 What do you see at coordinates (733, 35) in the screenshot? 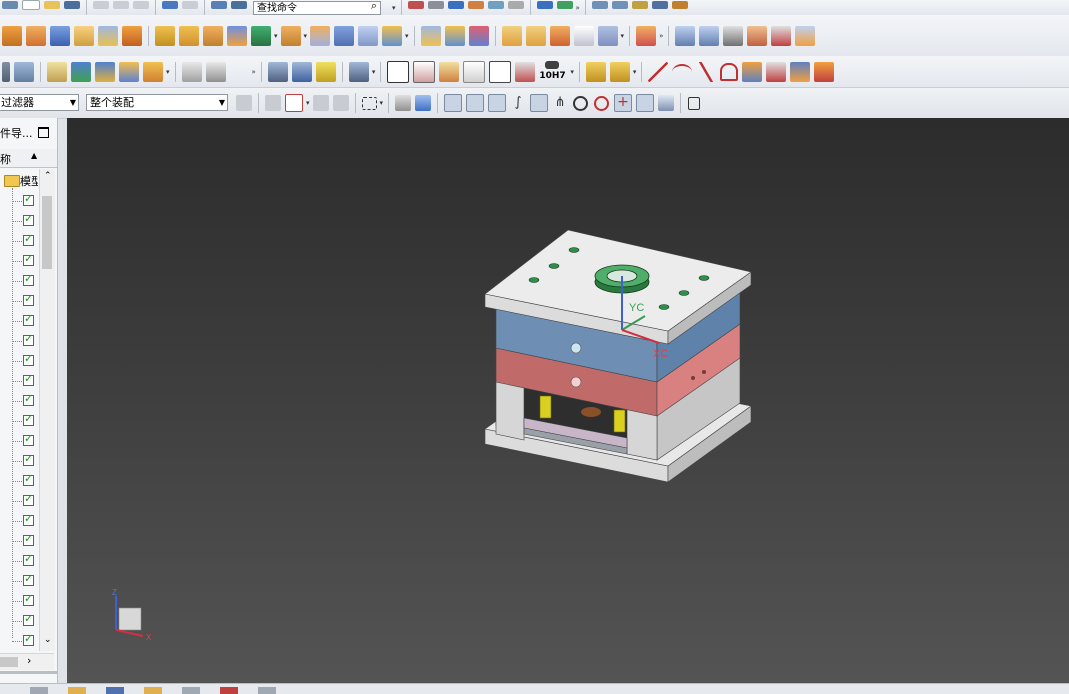
I see `sheet-3-icon` at bounding box center [733, 35].